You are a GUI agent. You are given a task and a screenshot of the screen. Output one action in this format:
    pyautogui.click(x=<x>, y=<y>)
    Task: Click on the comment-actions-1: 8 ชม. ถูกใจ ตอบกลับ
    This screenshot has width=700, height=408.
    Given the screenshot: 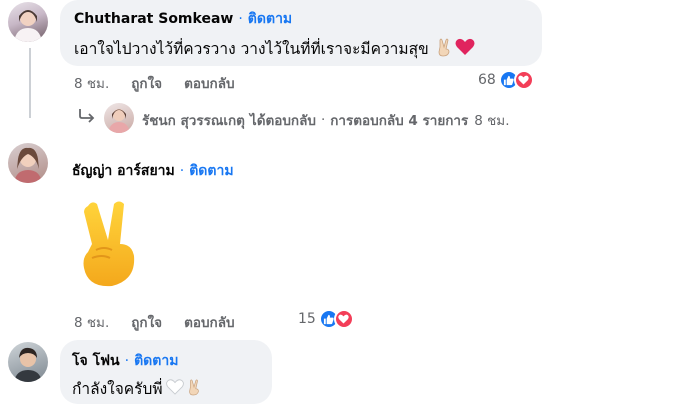 What is the action you would take?
    pyautogui.click(x=154, y=83)
    